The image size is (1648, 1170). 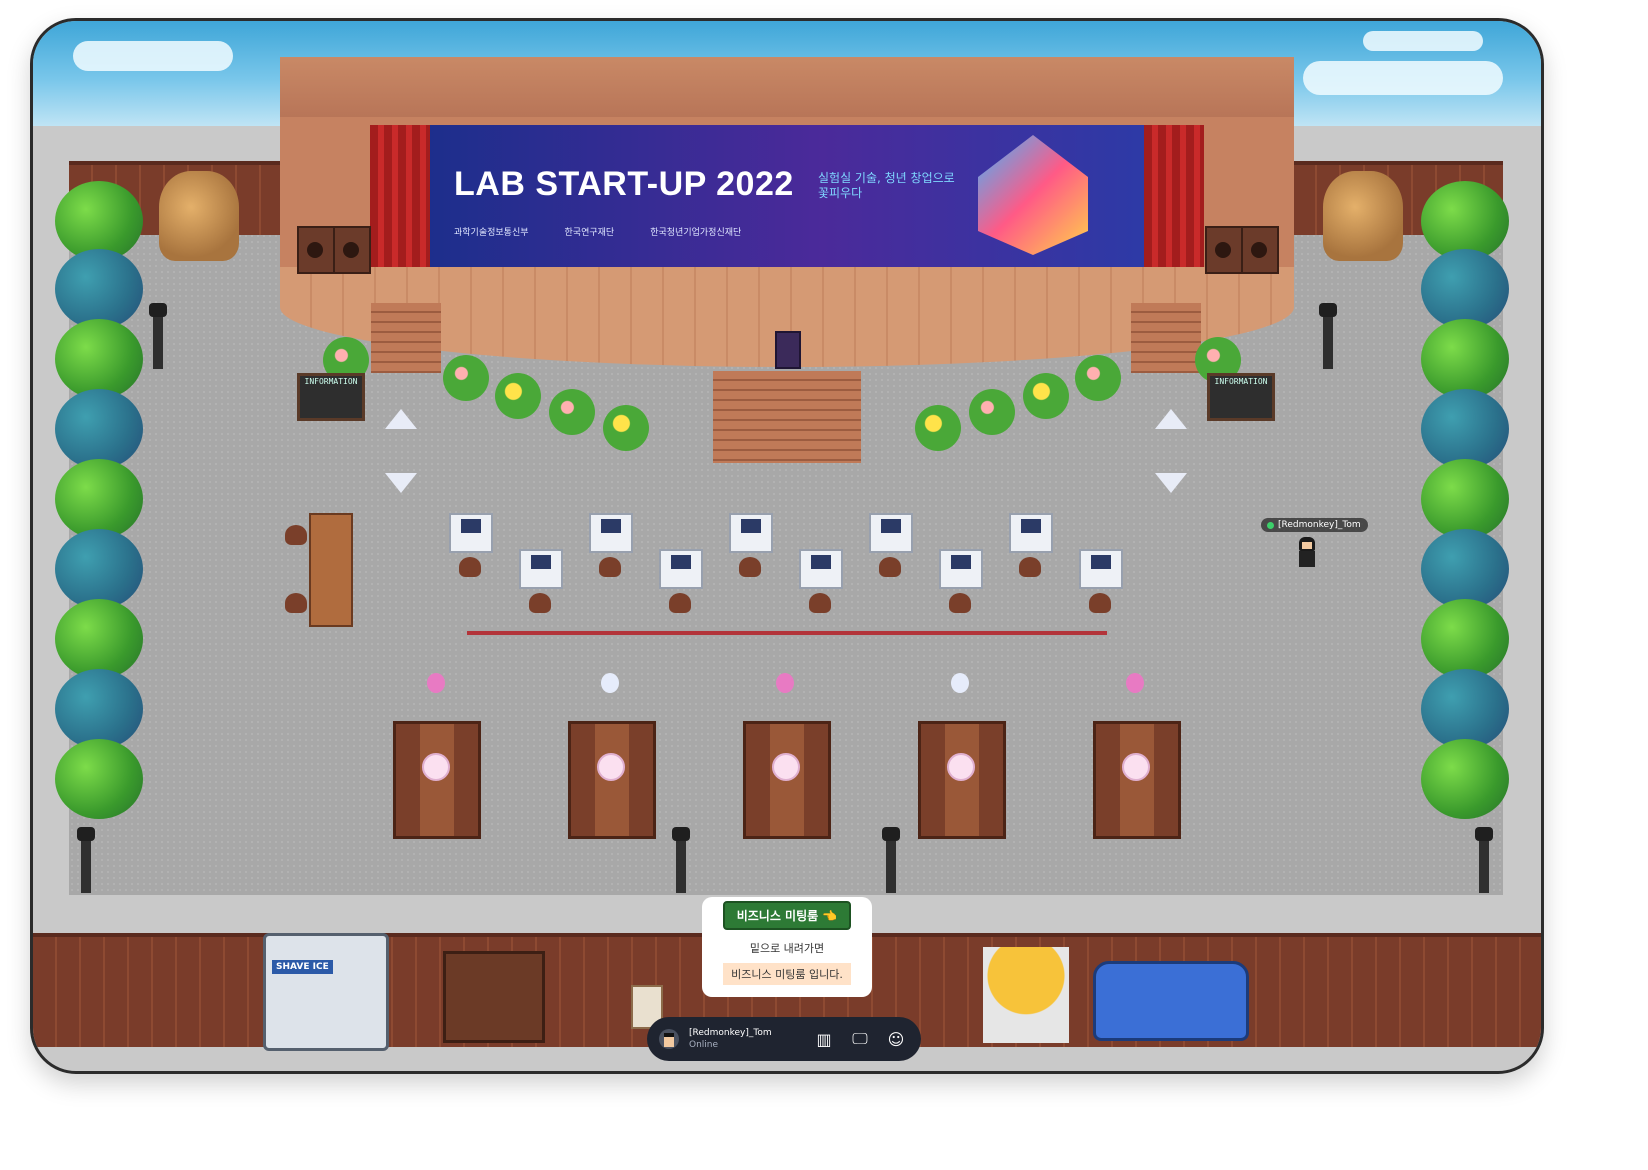 I want to click on business-room-notice: 비즈니스 미팅룸 👈 밑으로 내려가면 비즈니스 미팅룸 입니다., so click(x=787, y=947).